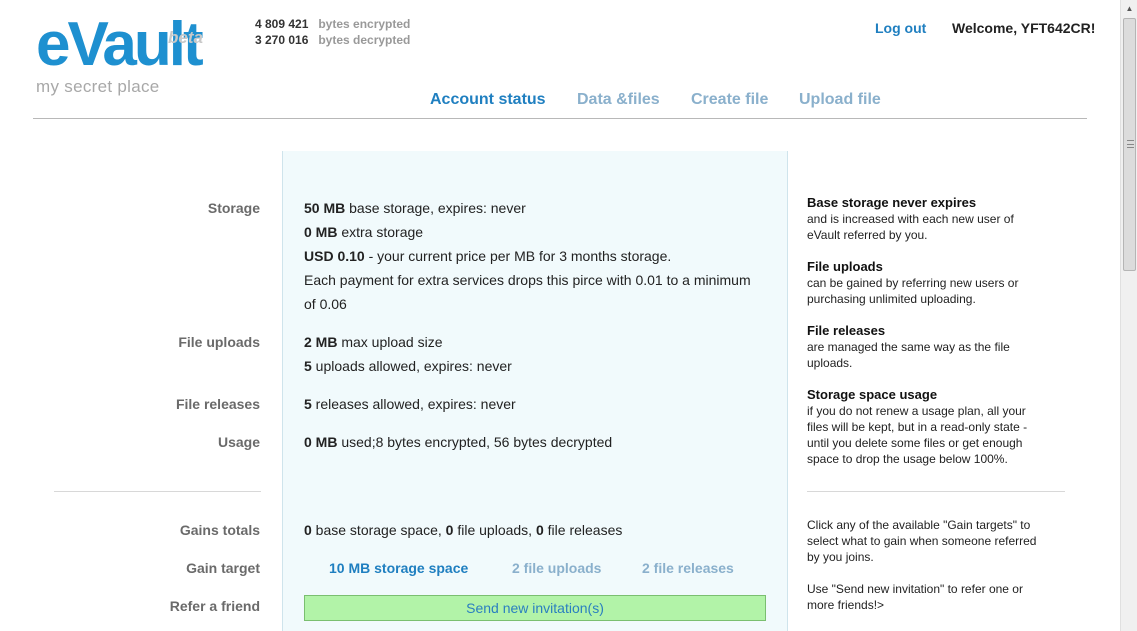 Image resolution: width=1137 pixels, height=631 pixels. Describe the element at coordinates (238, 442) in the screenshot. I see `usage-label: Usage` at that location.